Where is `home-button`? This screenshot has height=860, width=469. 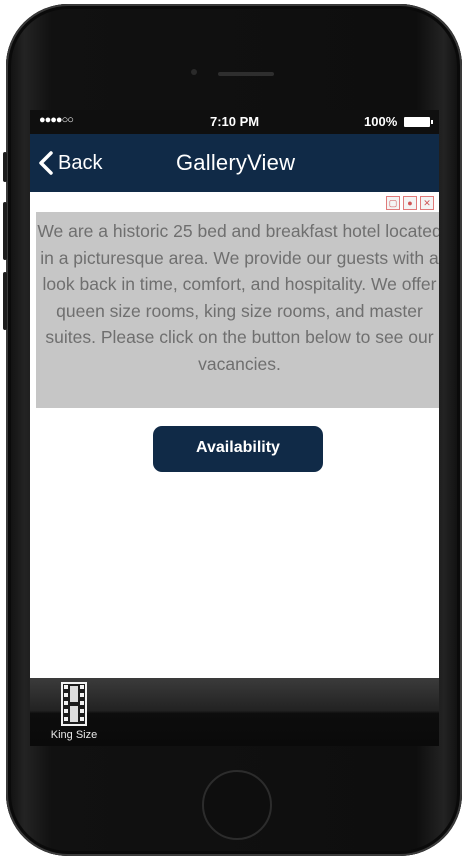
home-button is located at coordinates (237, 805).